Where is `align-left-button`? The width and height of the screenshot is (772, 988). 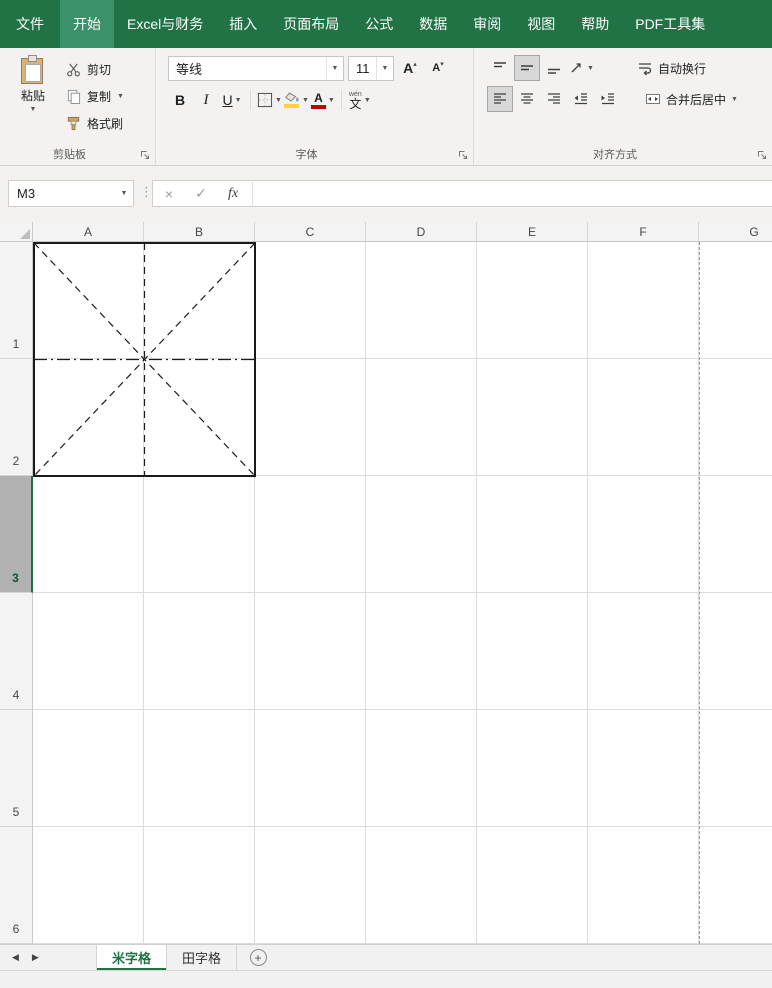 align-left-button is located at coordinates (500, 99).